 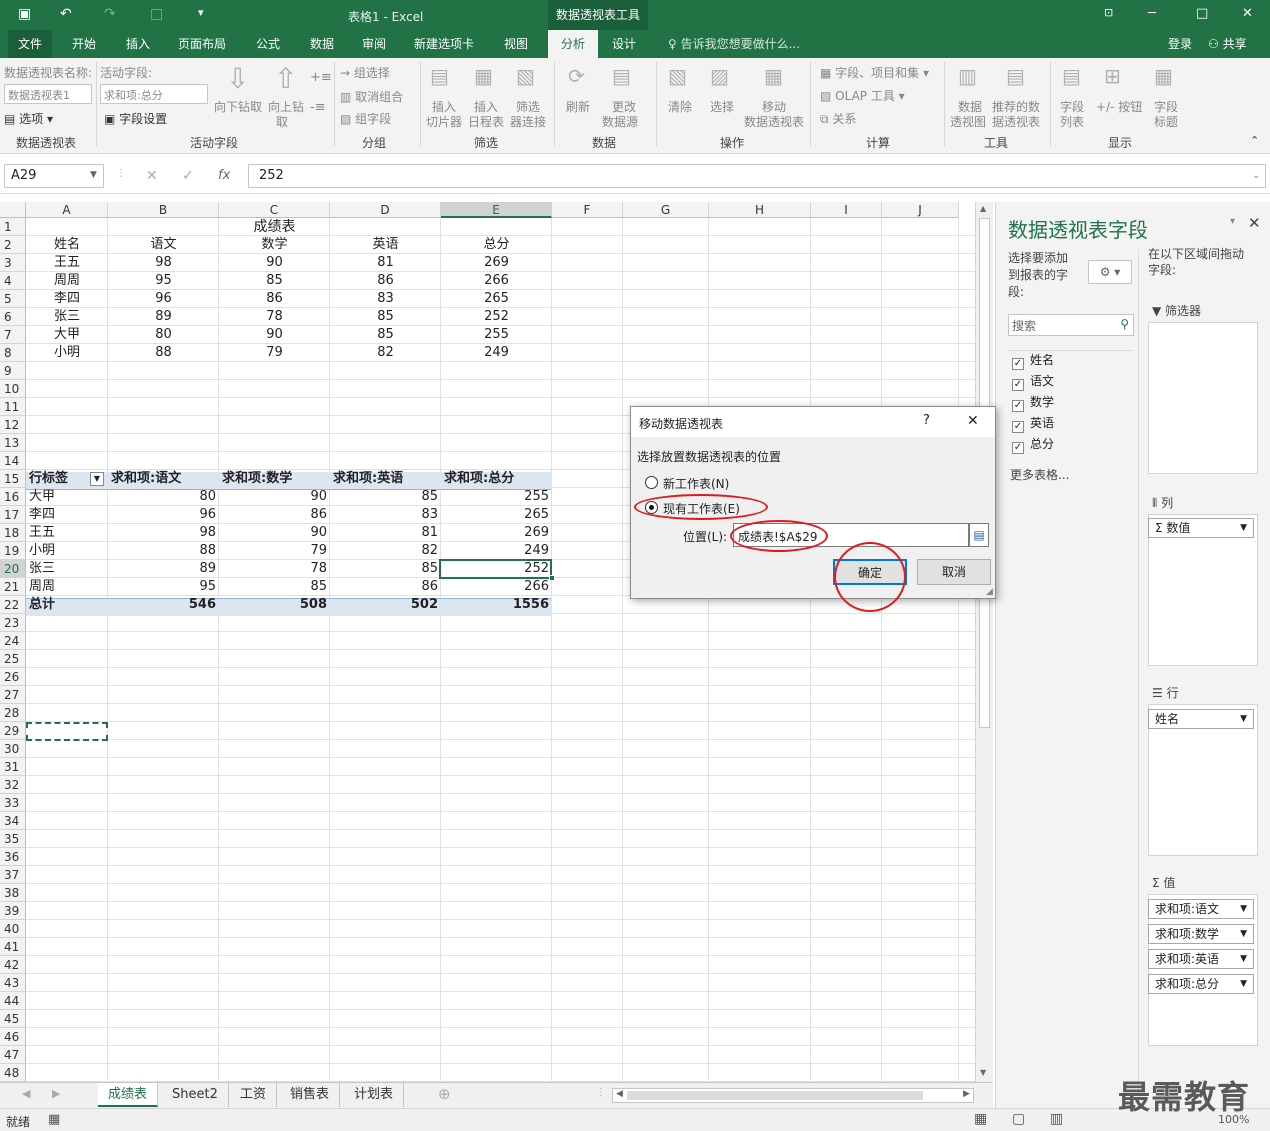 I want to click on field-4: ✓ 英语, so click(x=1033, y=423).